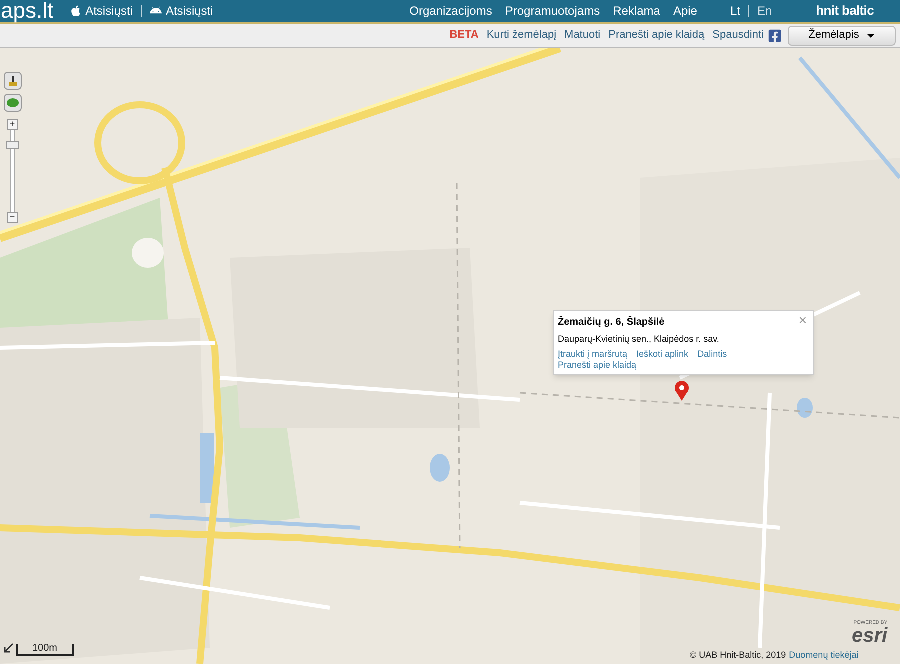  What do you see at coordinates (12, 124) in the screenshot?
I see `zoom-in-button: +` at bounding box center [12, 124].